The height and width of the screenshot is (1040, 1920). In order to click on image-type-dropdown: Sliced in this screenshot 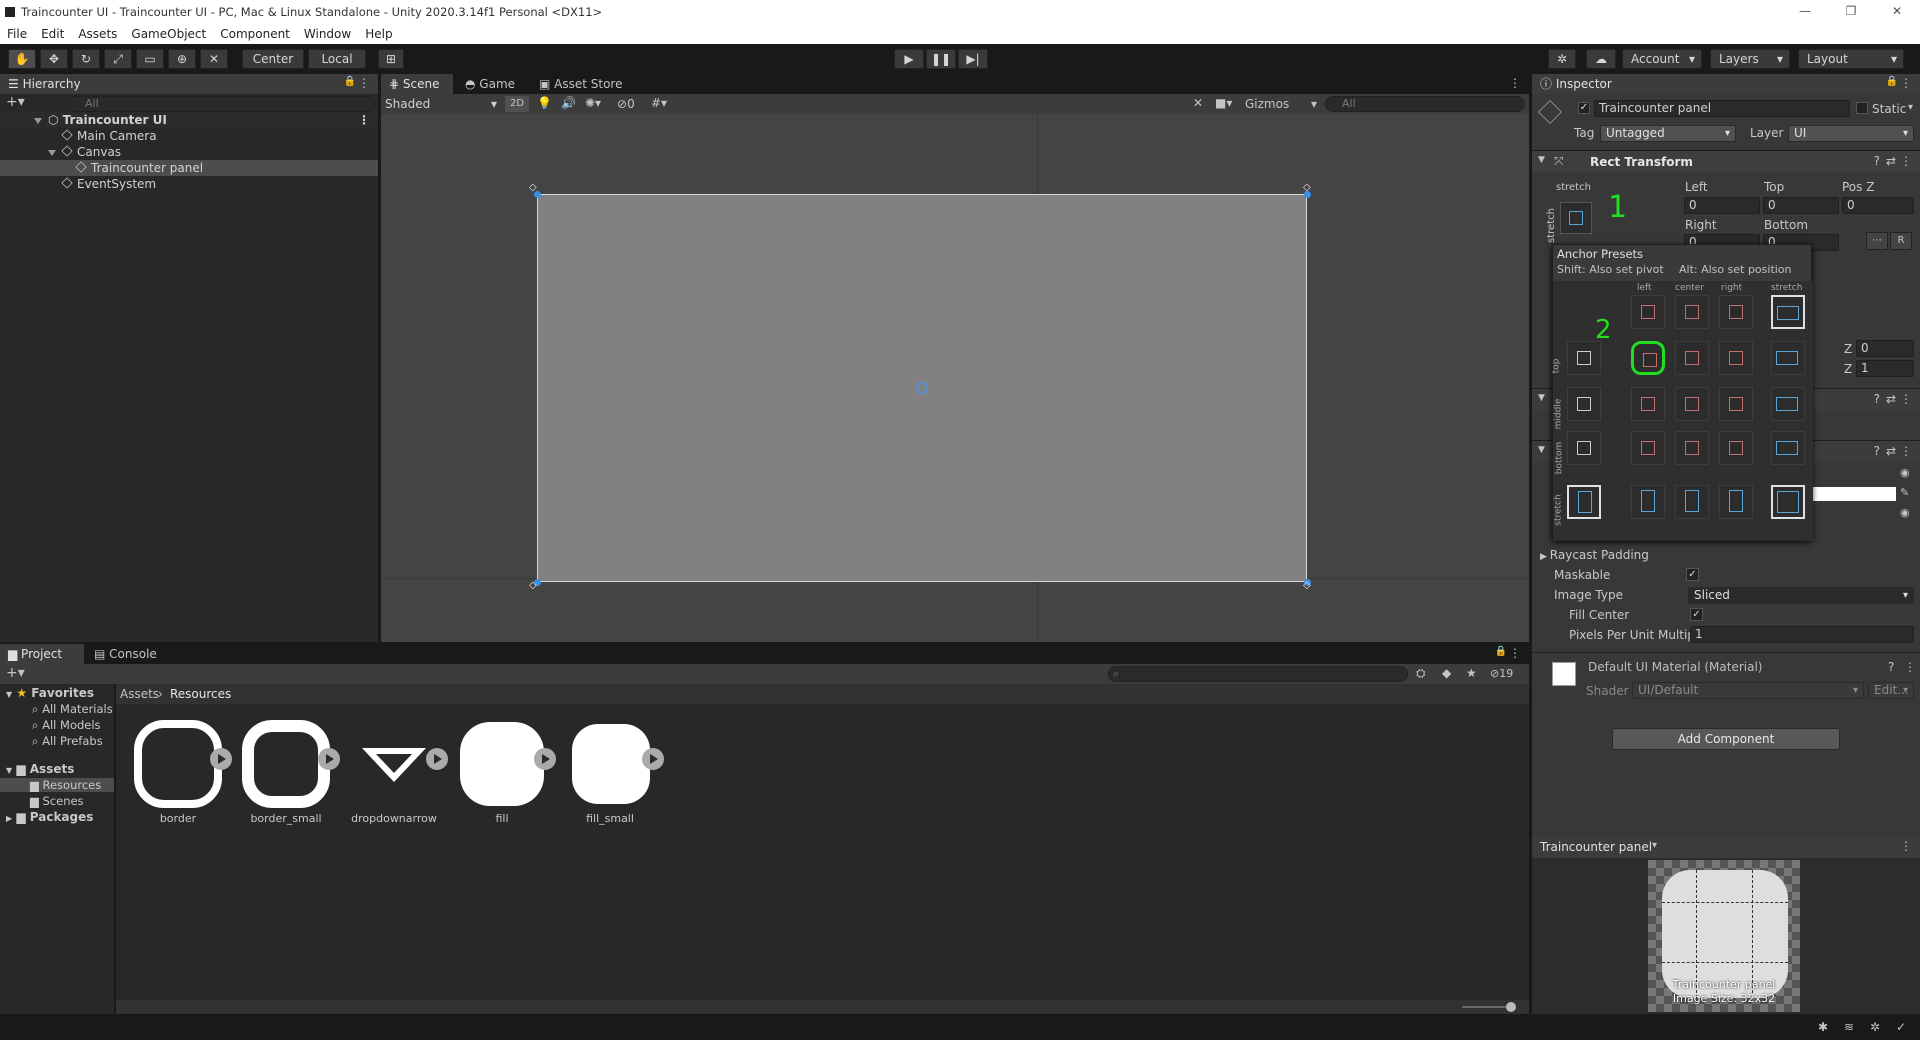, I will do `click(1801, 595)`.